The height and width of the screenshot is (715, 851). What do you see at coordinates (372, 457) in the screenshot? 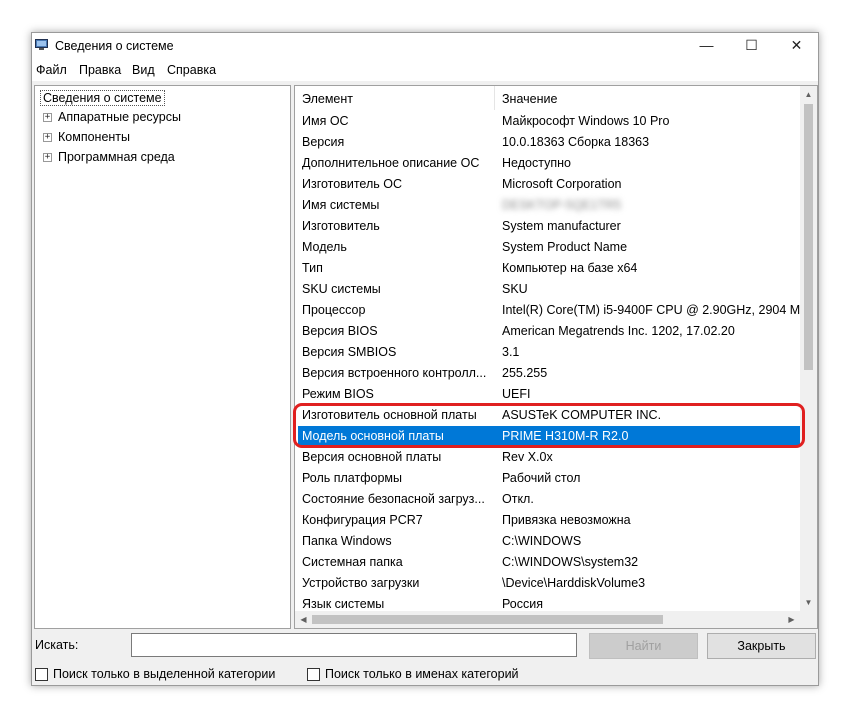
I see `row-element: Версия основной платы` at bounding box center [372, 457].